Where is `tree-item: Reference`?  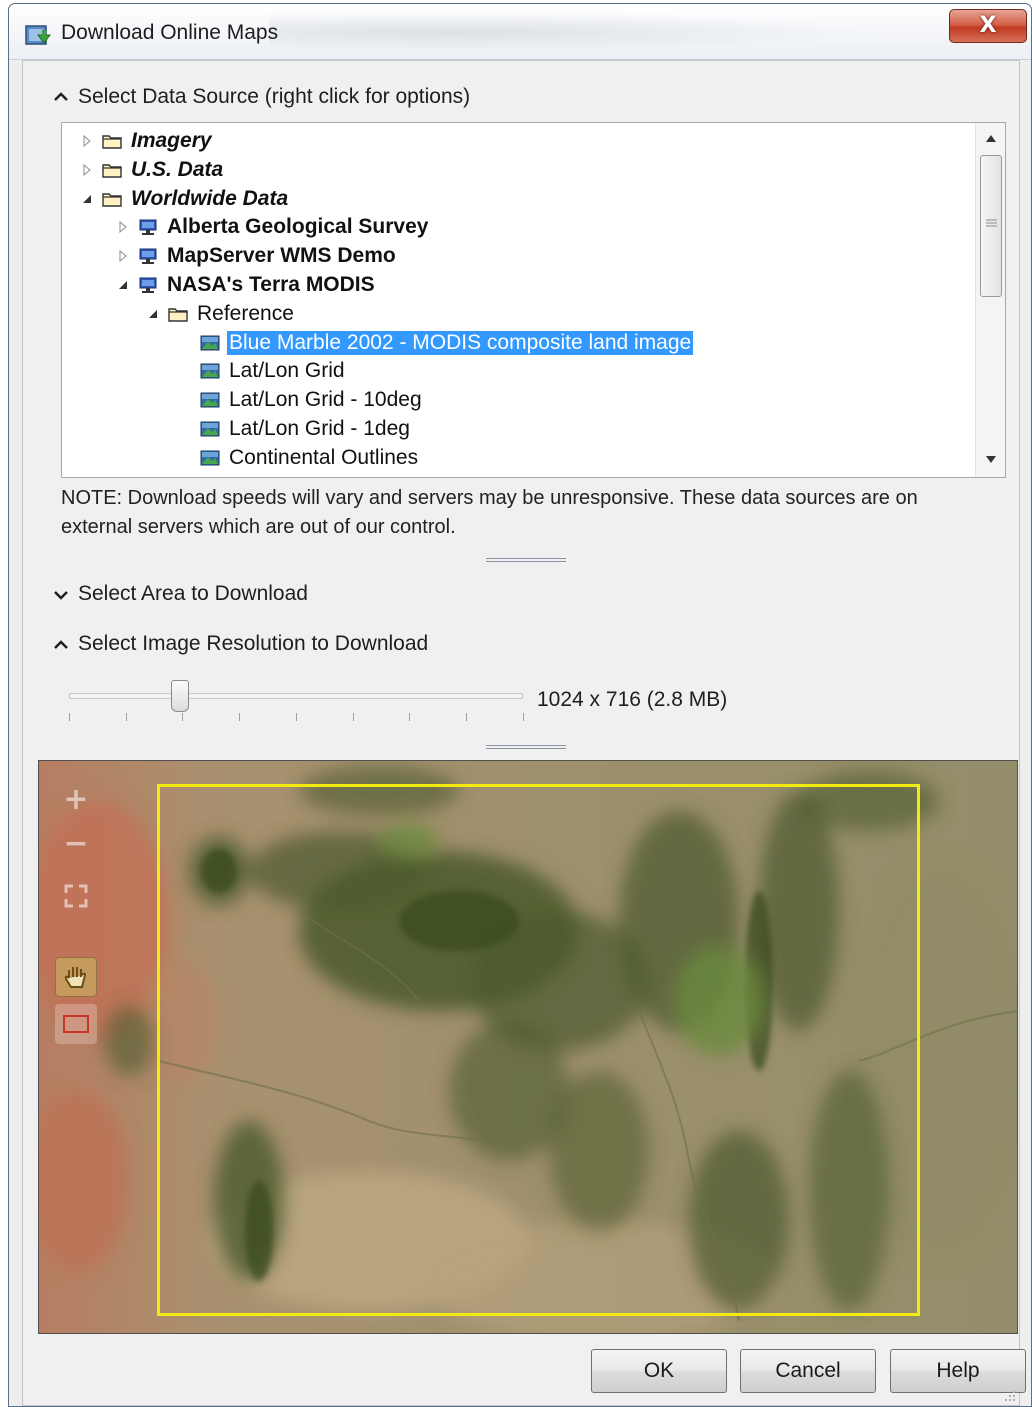
tree-item: Reference is located at coordinates (220, 314).